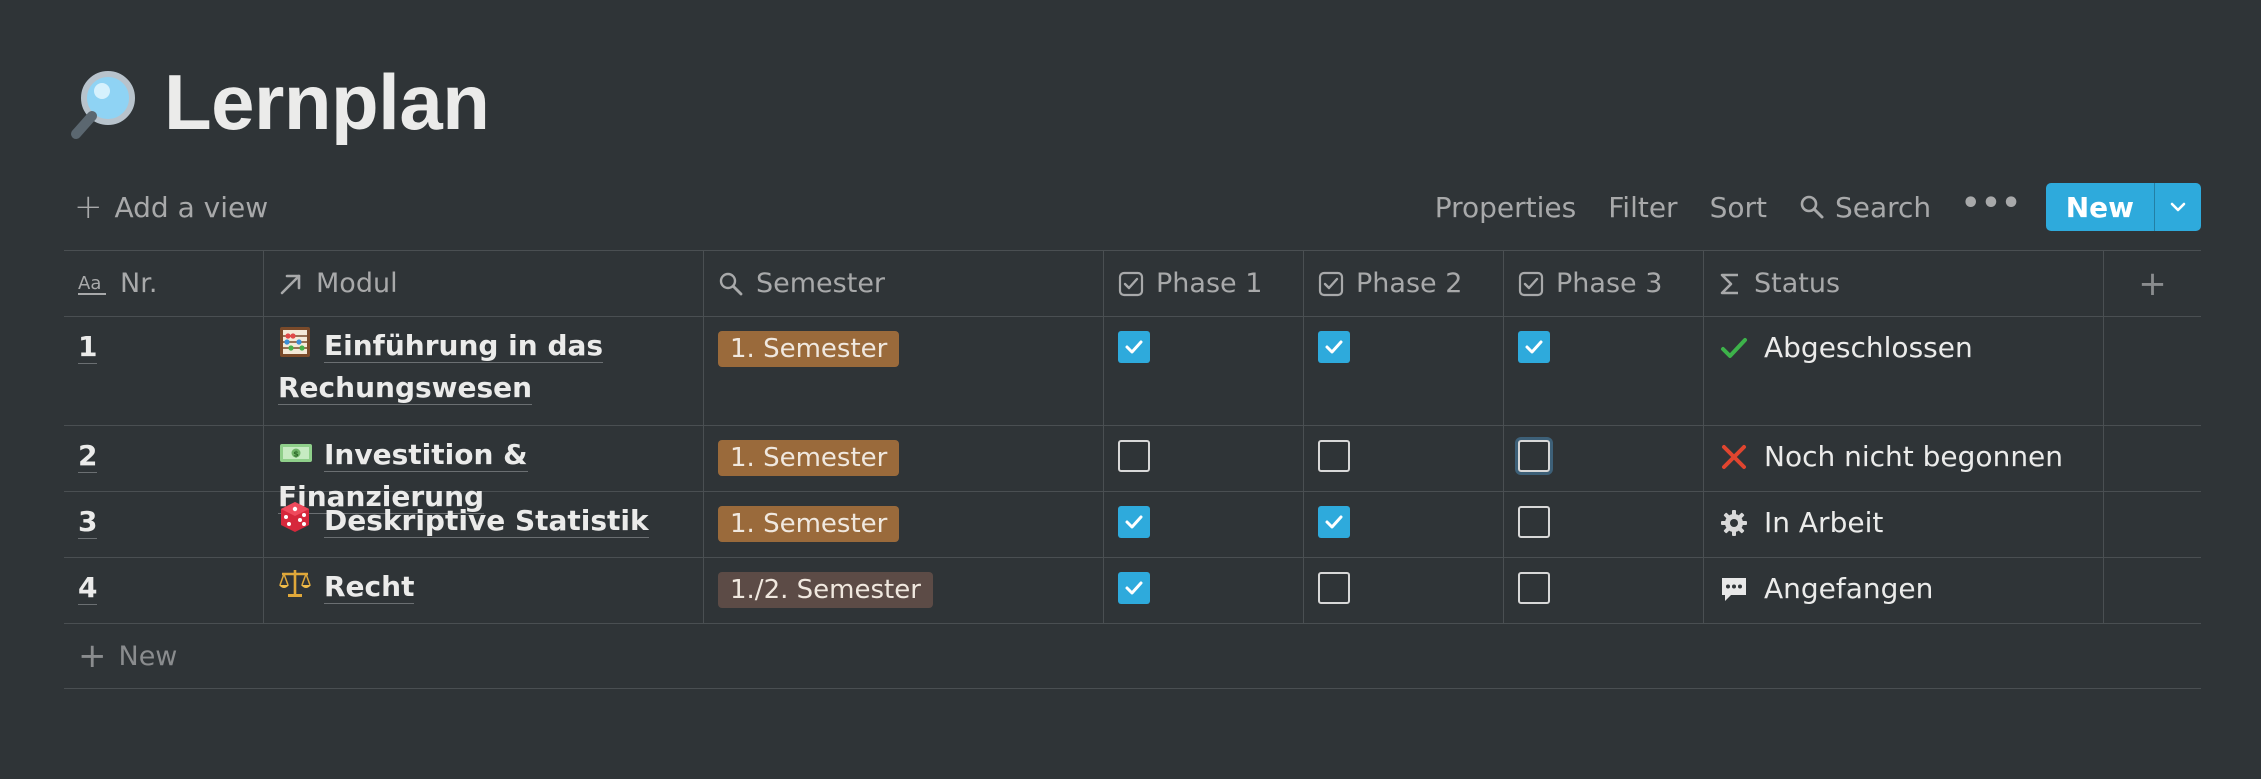  Describe the element at coordinates (1904, 371) in the screenshot. I see `cell-status: Abgeschlossen` at that location.